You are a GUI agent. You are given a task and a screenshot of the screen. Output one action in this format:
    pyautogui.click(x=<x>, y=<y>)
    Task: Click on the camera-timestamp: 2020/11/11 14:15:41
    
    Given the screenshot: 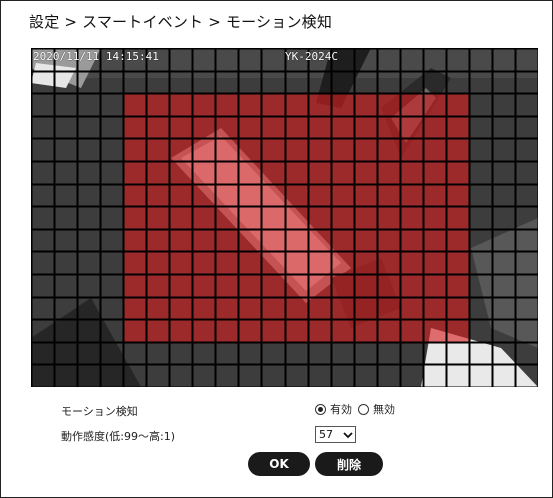 What is the action you would take?
    pyautogui.click(x=96, y=56)
    